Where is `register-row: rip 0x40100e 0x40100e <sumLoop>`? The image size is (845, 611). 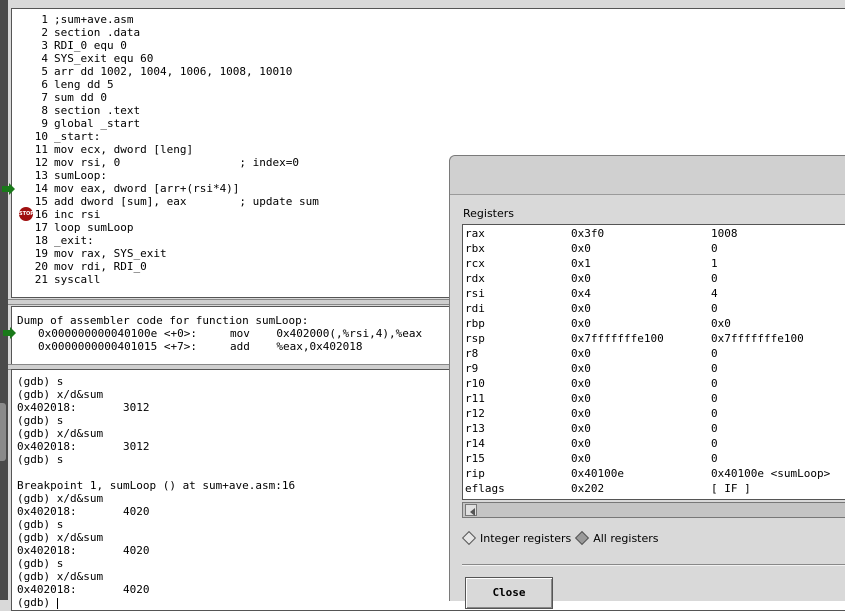
register-row: rip 0x40100e 0x40100e <sumLoop> is located at coordinates (654, 473).